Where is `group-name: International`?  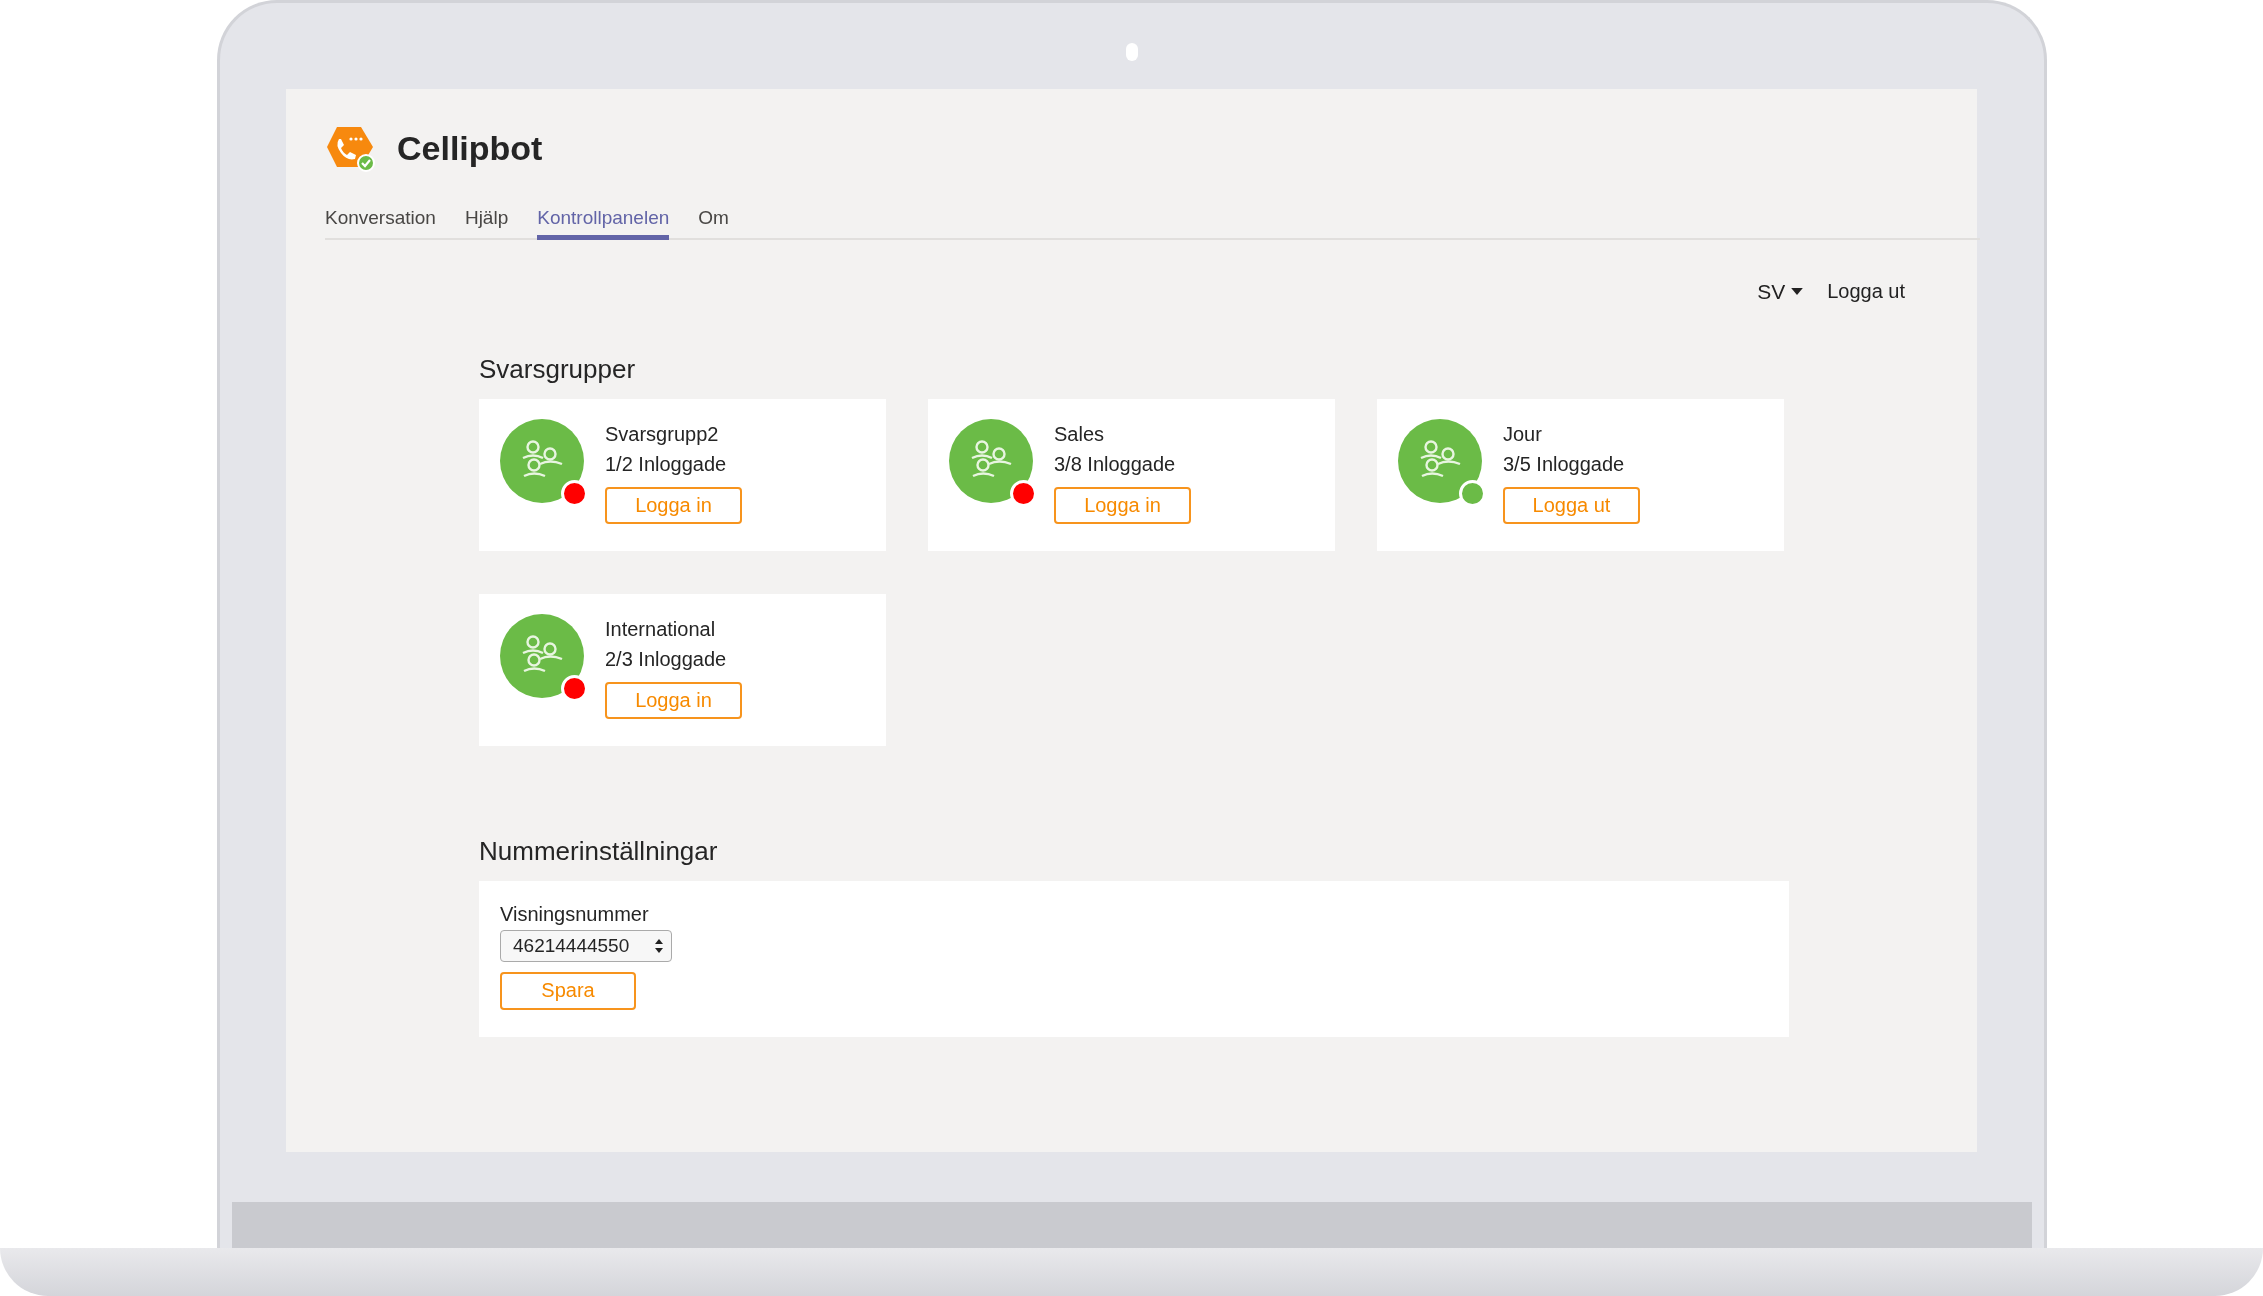 group-name: International is located at coordinates (661, 629).